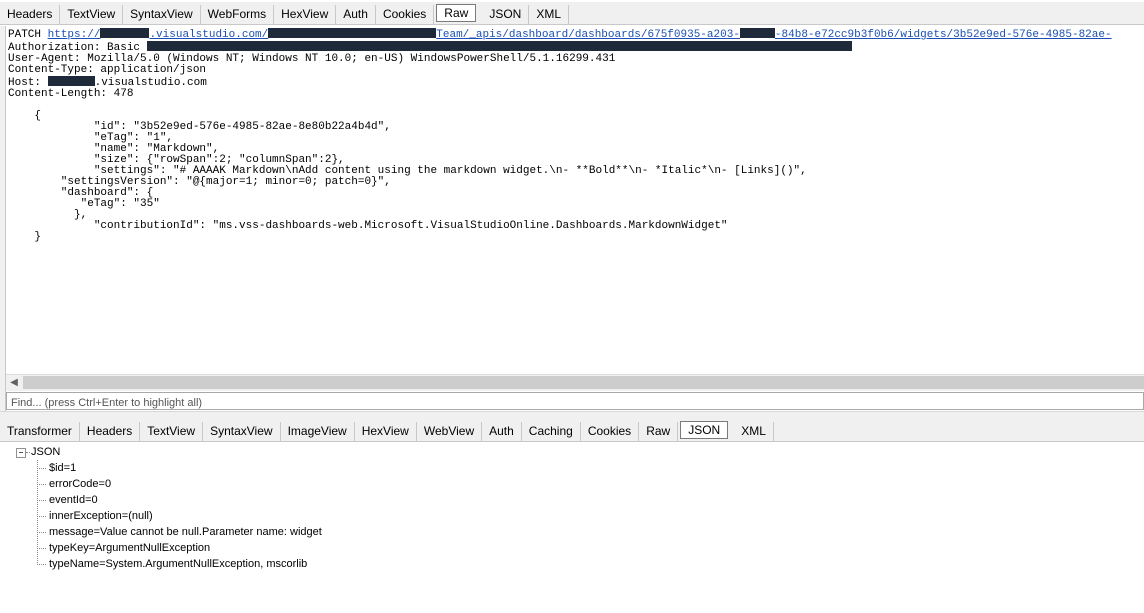  I want to click on content-length-header: Content-Length: 478, so click(71, 94).